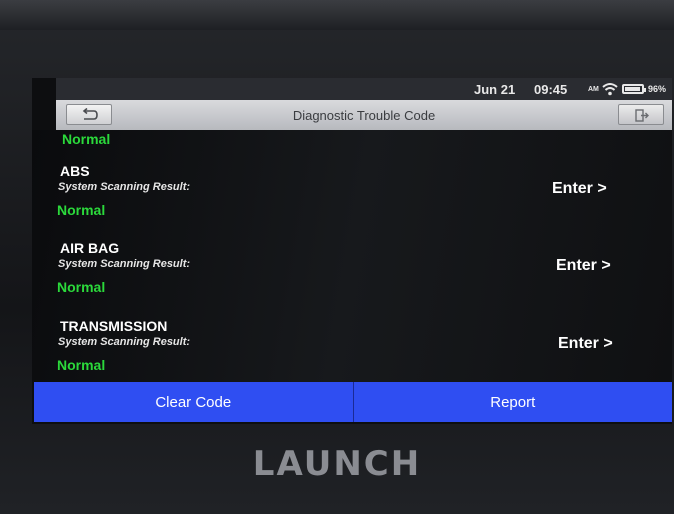  What do you see at coordinates (114, 326) in the screenshot?
I see `system-name: TRANSMISSION` at bounding box center [114, 326].